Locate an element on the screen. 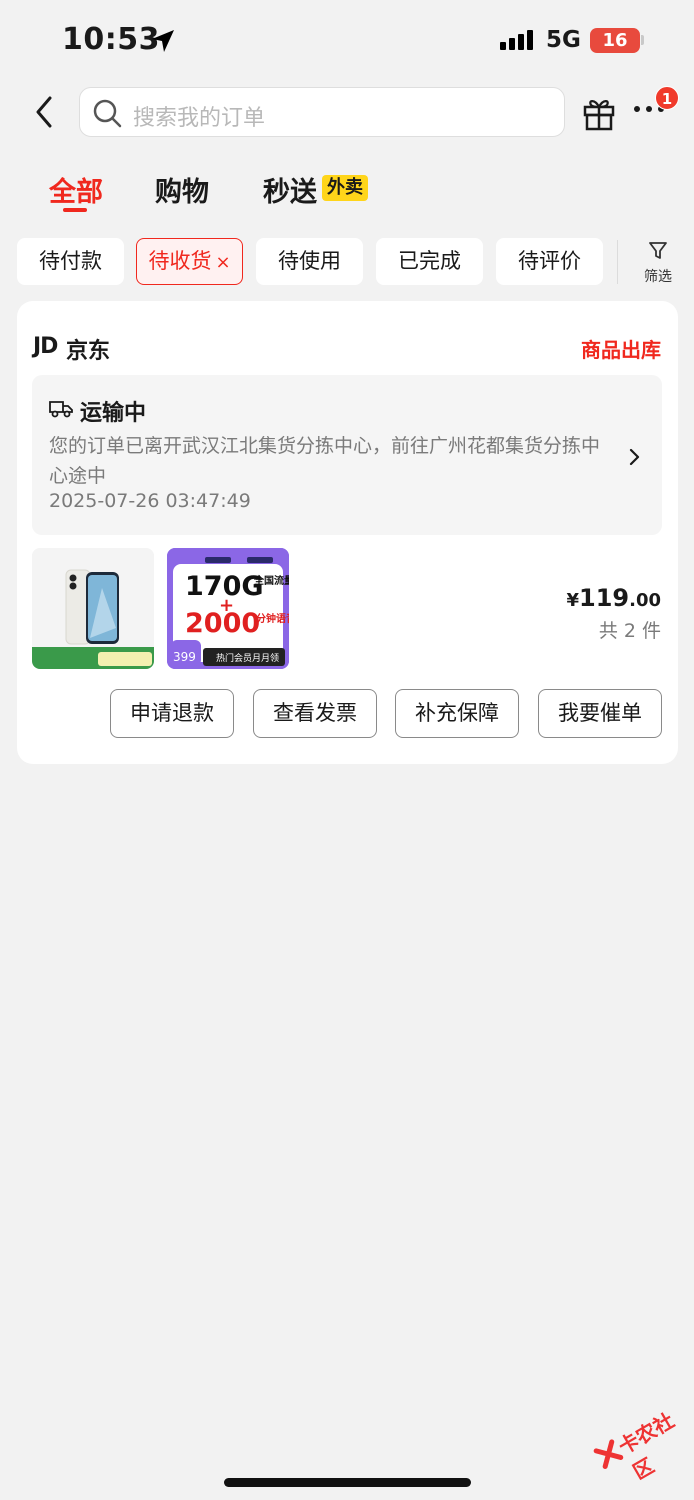 This screenshot has width=694, height=1500. gift-button is located at coordinates (599, 113).